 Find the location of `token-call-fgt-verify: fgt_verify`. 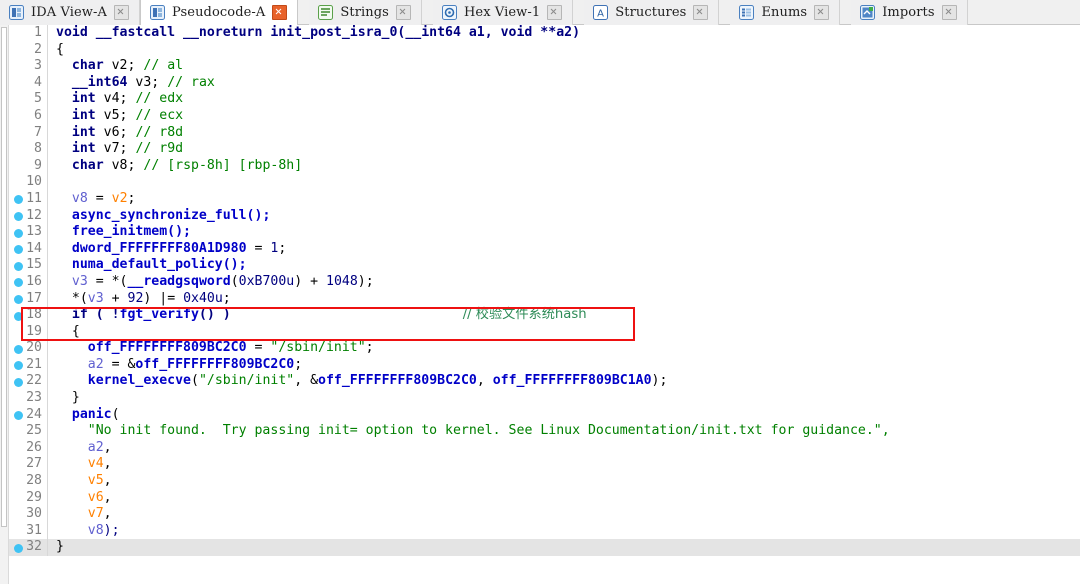

token-call-fgt-verify: fgt_verify is located at coordinates (159, 315).